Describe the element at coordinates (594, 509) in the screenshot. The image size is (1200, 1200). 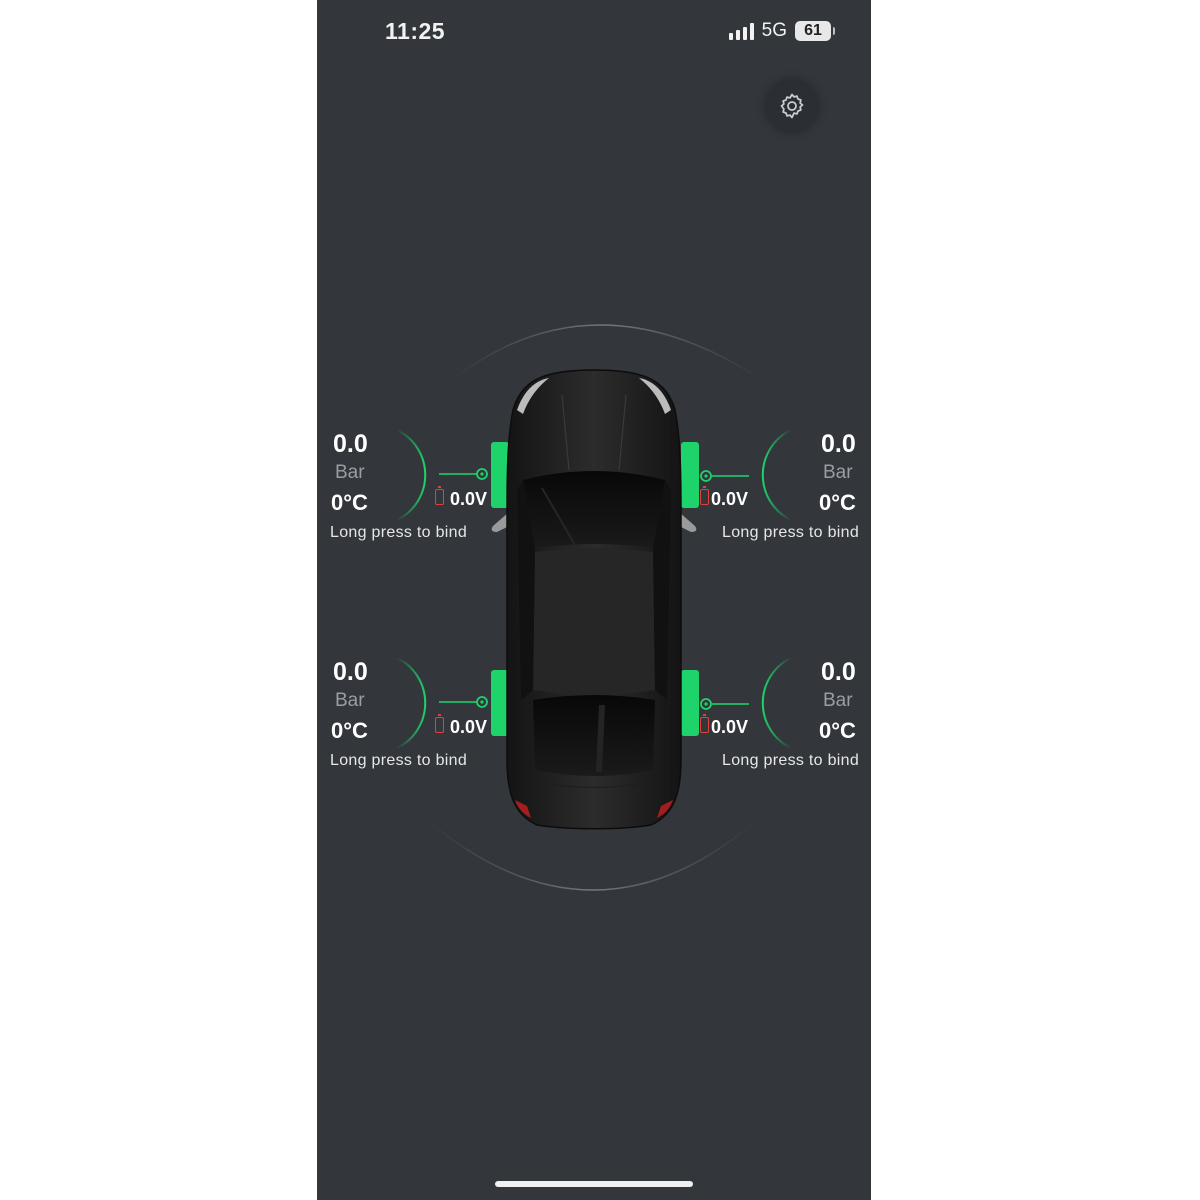
I see `windshield` at that location.